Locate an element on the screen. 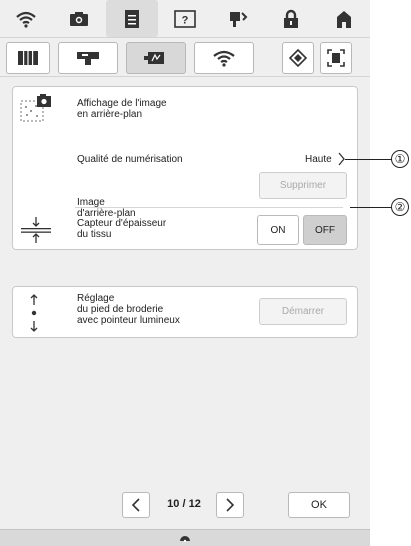  callout-number-2: ② is located at coordinates (400, 207).